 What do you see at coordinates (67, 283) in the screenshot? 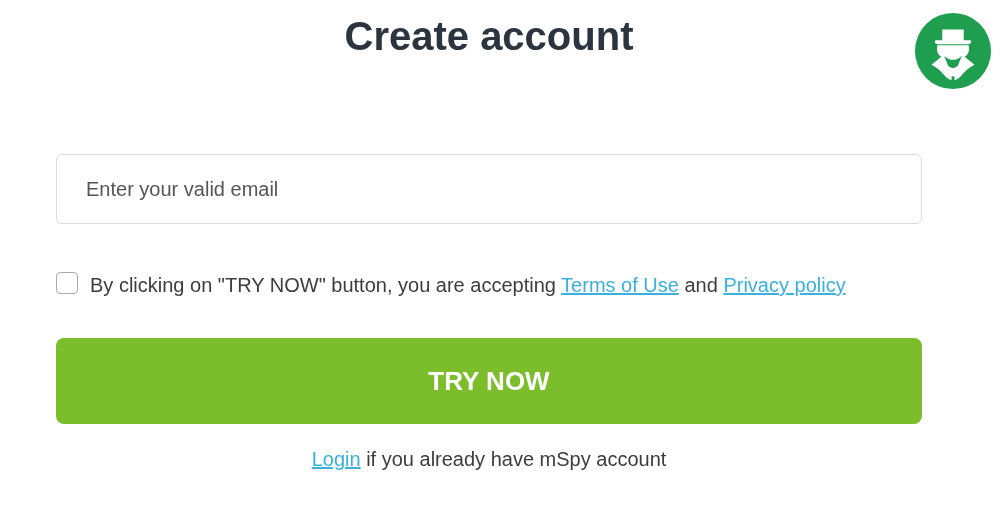
I see `agreement-checkbox` at bounding box center [67, 283].